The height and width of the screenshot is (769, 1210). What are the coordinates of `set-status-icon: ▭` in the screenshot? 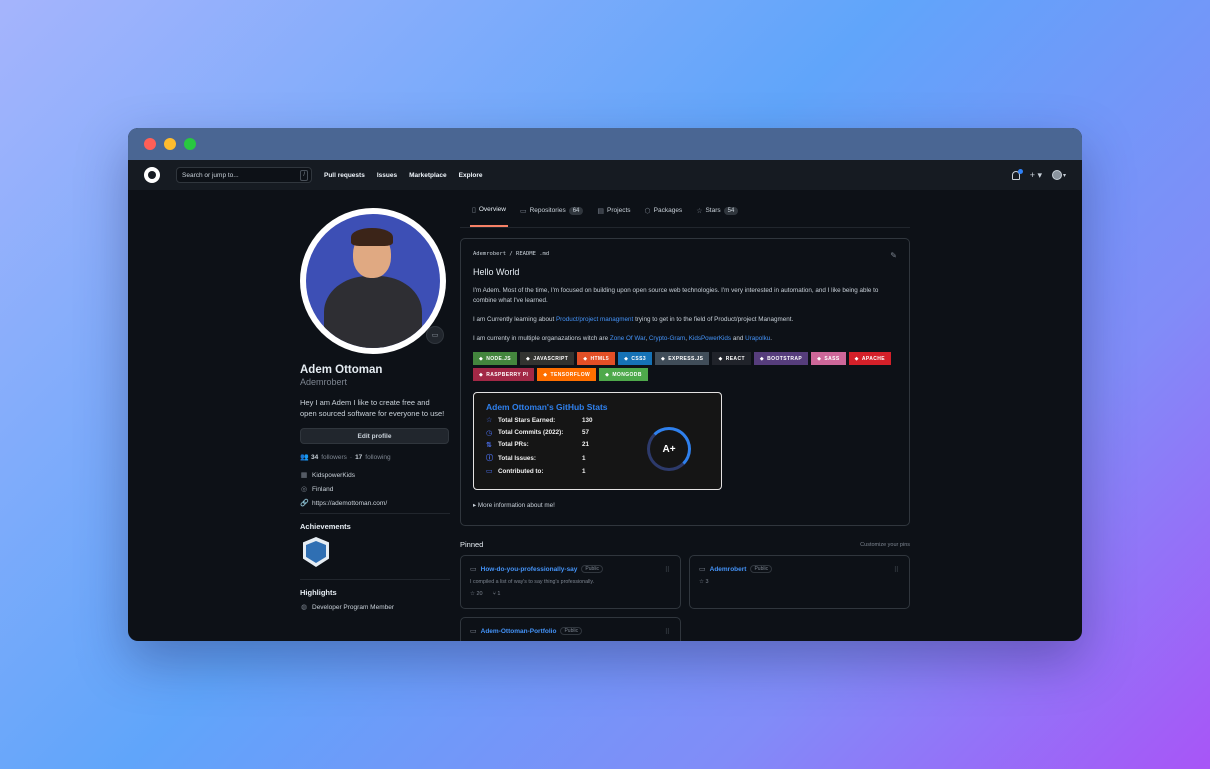 It's located at (435, 335).